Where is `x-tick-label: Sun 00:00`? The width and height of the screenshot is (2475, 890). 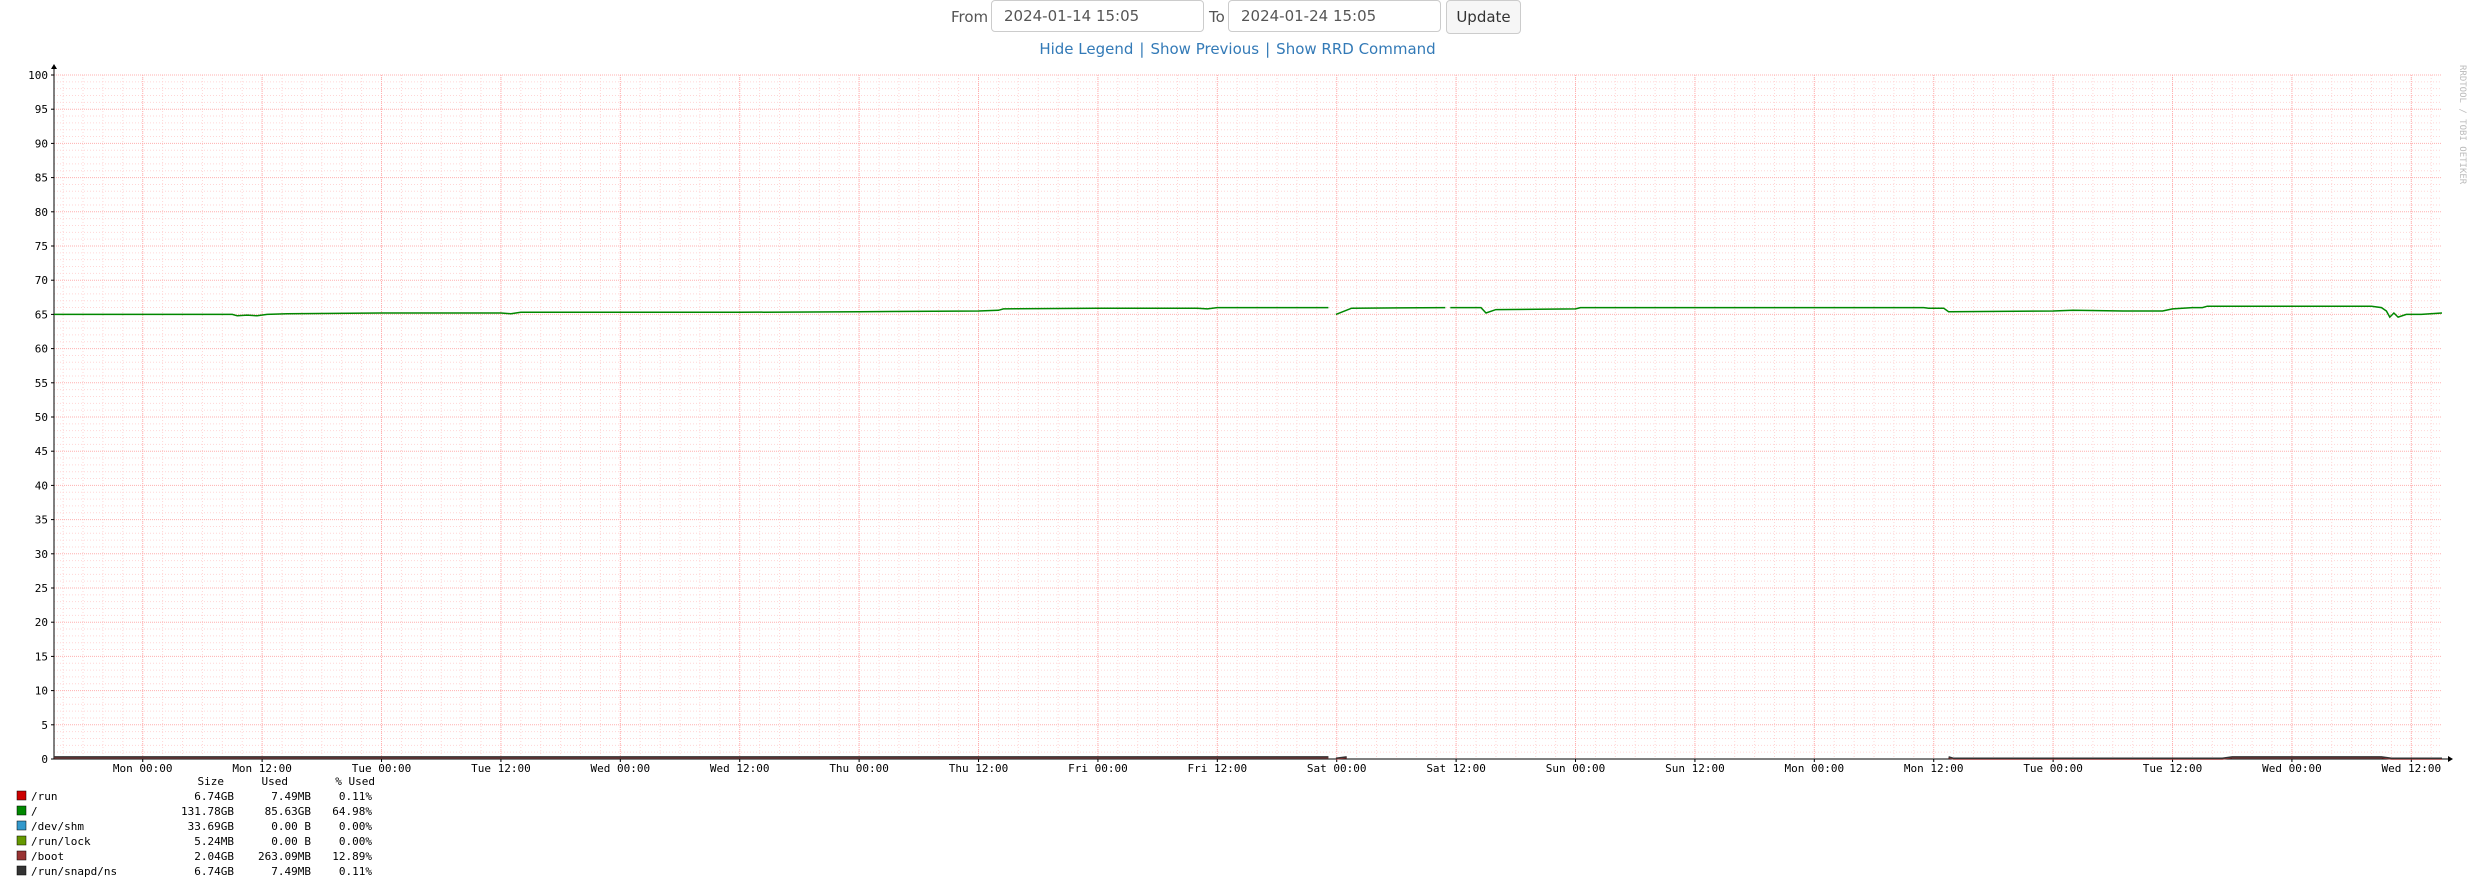 x-tick-label: Sun 00:00 is located at coordinates (1576, 768).